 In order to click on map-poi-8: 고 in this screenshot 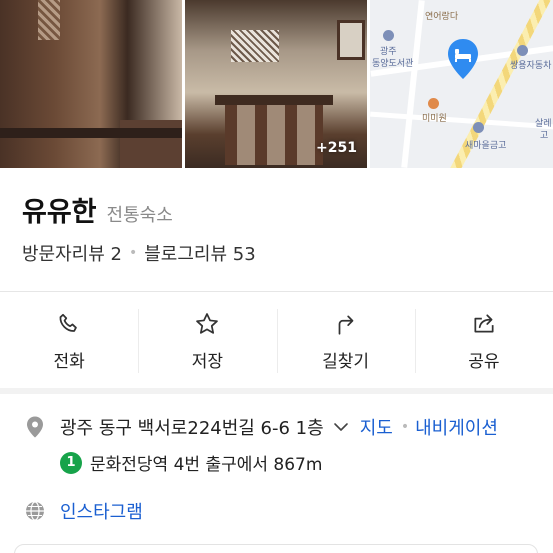, I will do `click(544, 136)`.